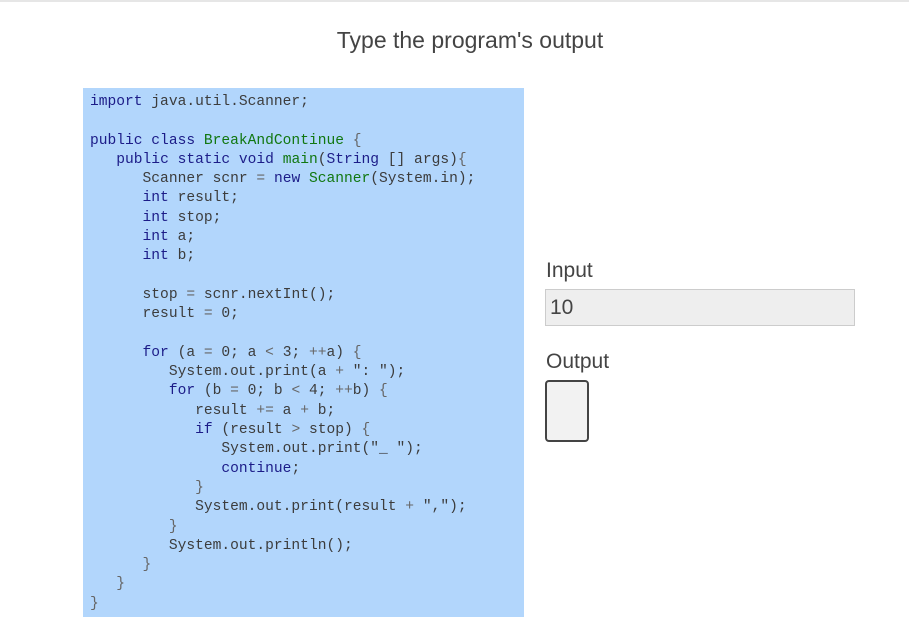  I want to click on output-answer-field, so click(567, 411).